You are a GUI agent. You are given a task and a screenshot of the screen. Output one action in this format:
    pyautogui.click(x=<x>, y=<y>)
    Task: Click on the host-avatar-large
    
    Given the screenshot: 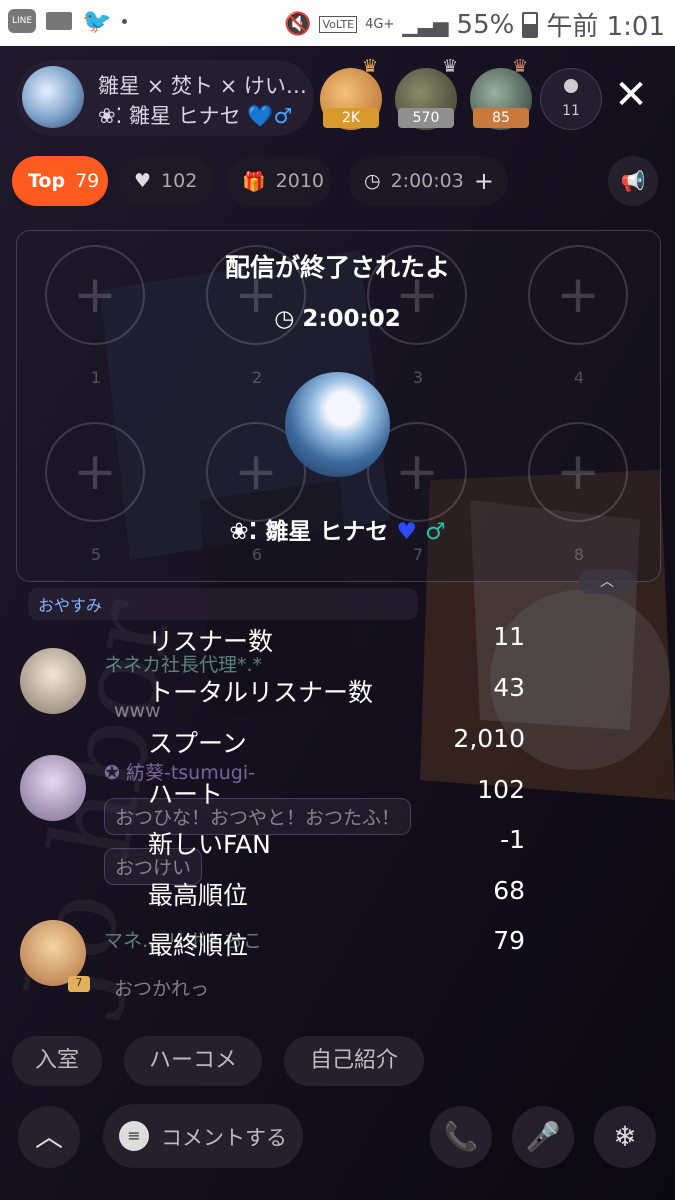 What is the action you would take?
    pyautogui.click(x=337, y=424)
    